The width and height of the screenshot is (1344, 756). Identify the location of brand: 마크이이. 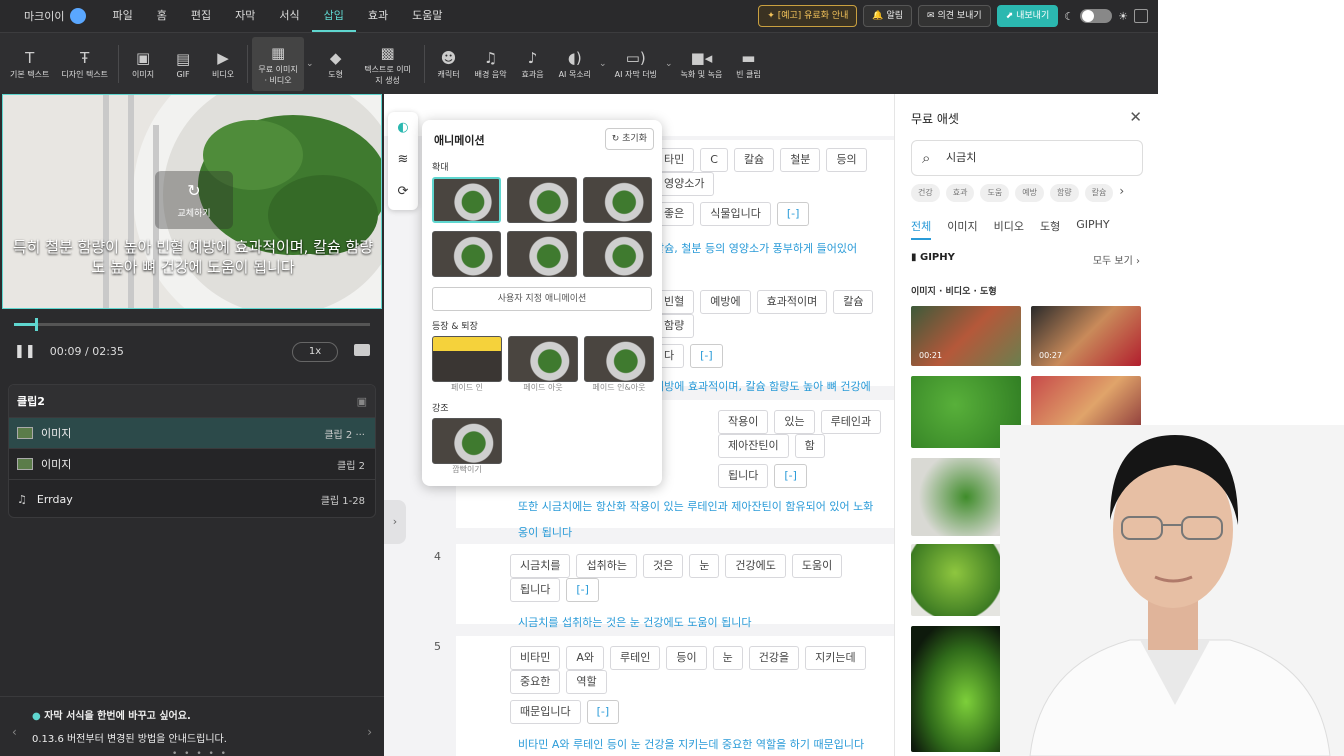
(50, 16).